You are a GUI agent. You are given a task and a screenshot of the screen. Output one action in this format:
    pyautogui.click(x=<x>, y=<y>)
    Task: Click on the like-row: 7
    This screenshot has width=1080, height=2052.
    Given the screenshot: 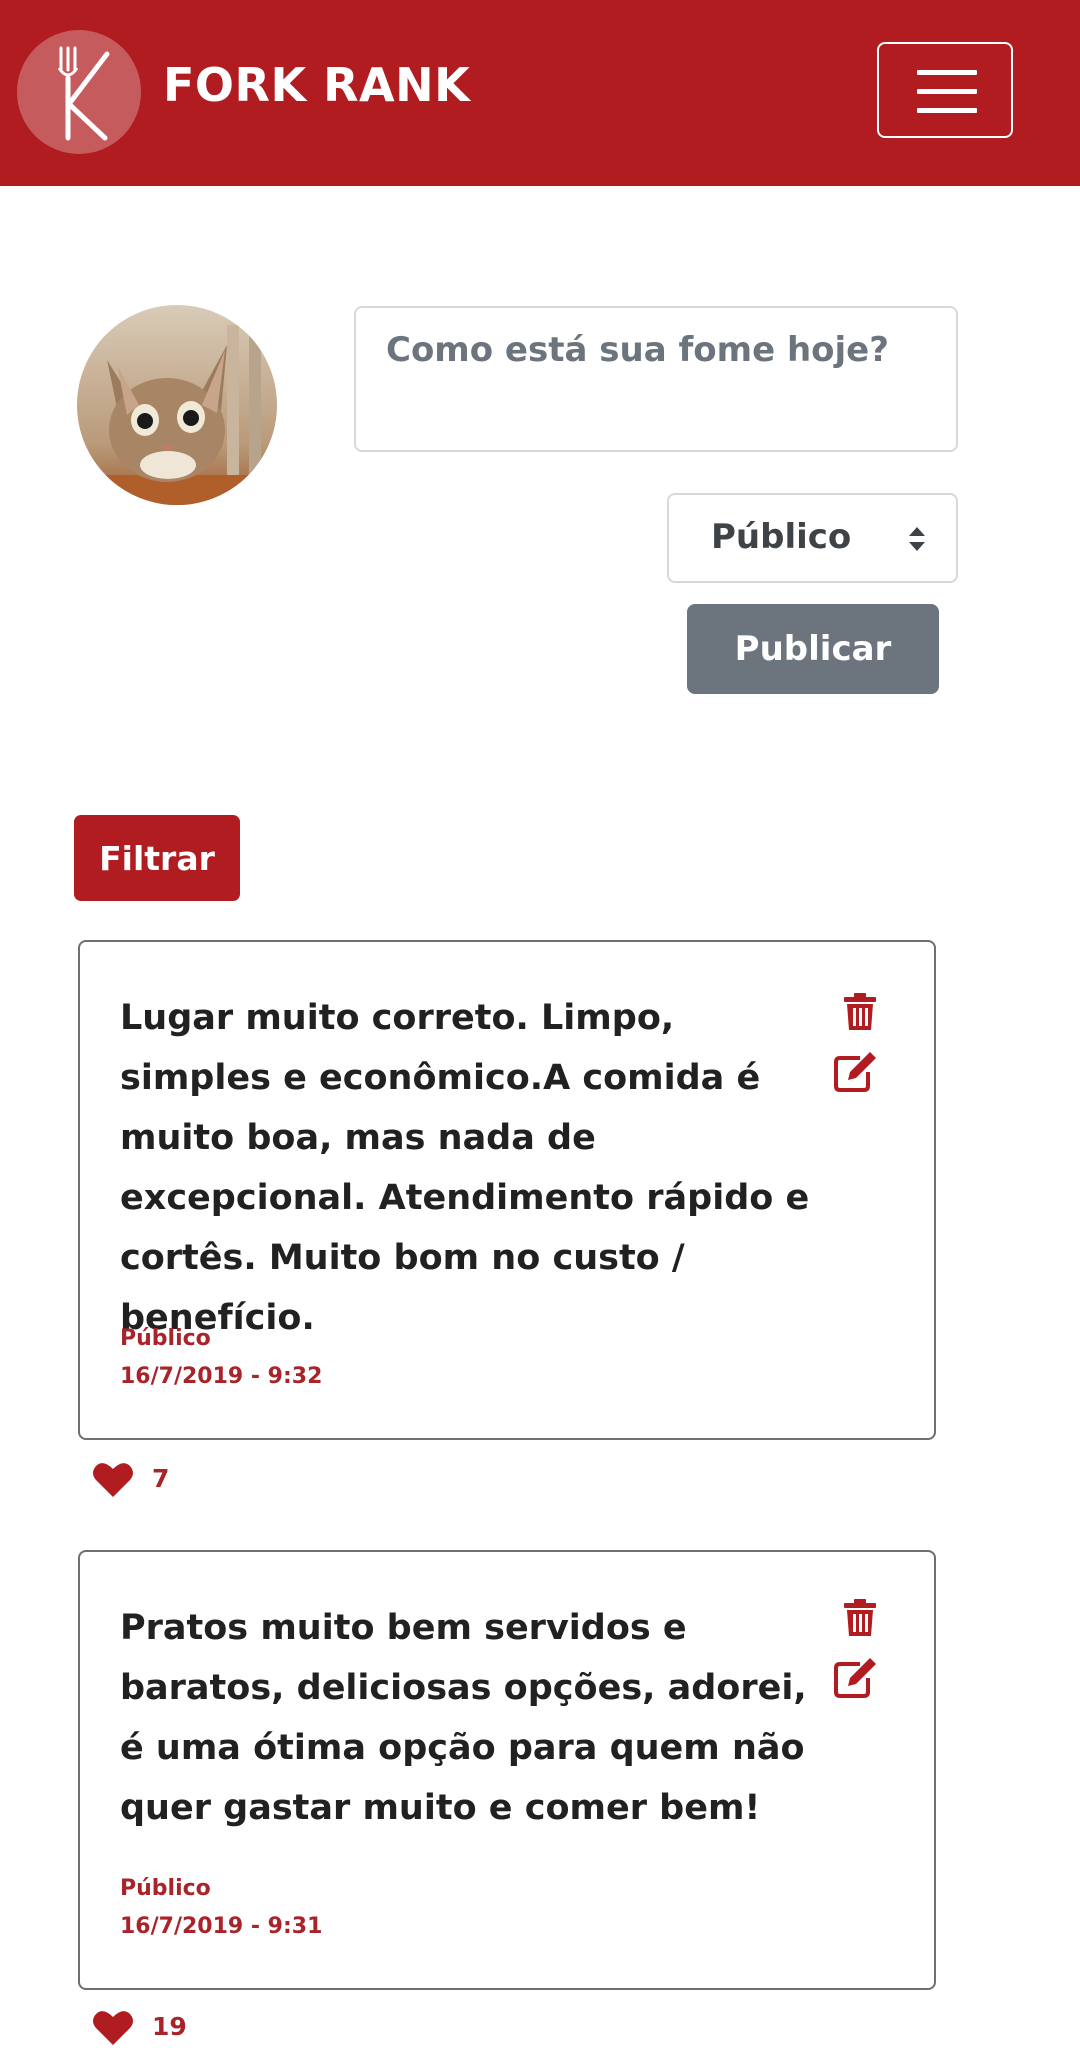 What is the action you would take?
    pyautogui.click(x=192, y=1482)
    